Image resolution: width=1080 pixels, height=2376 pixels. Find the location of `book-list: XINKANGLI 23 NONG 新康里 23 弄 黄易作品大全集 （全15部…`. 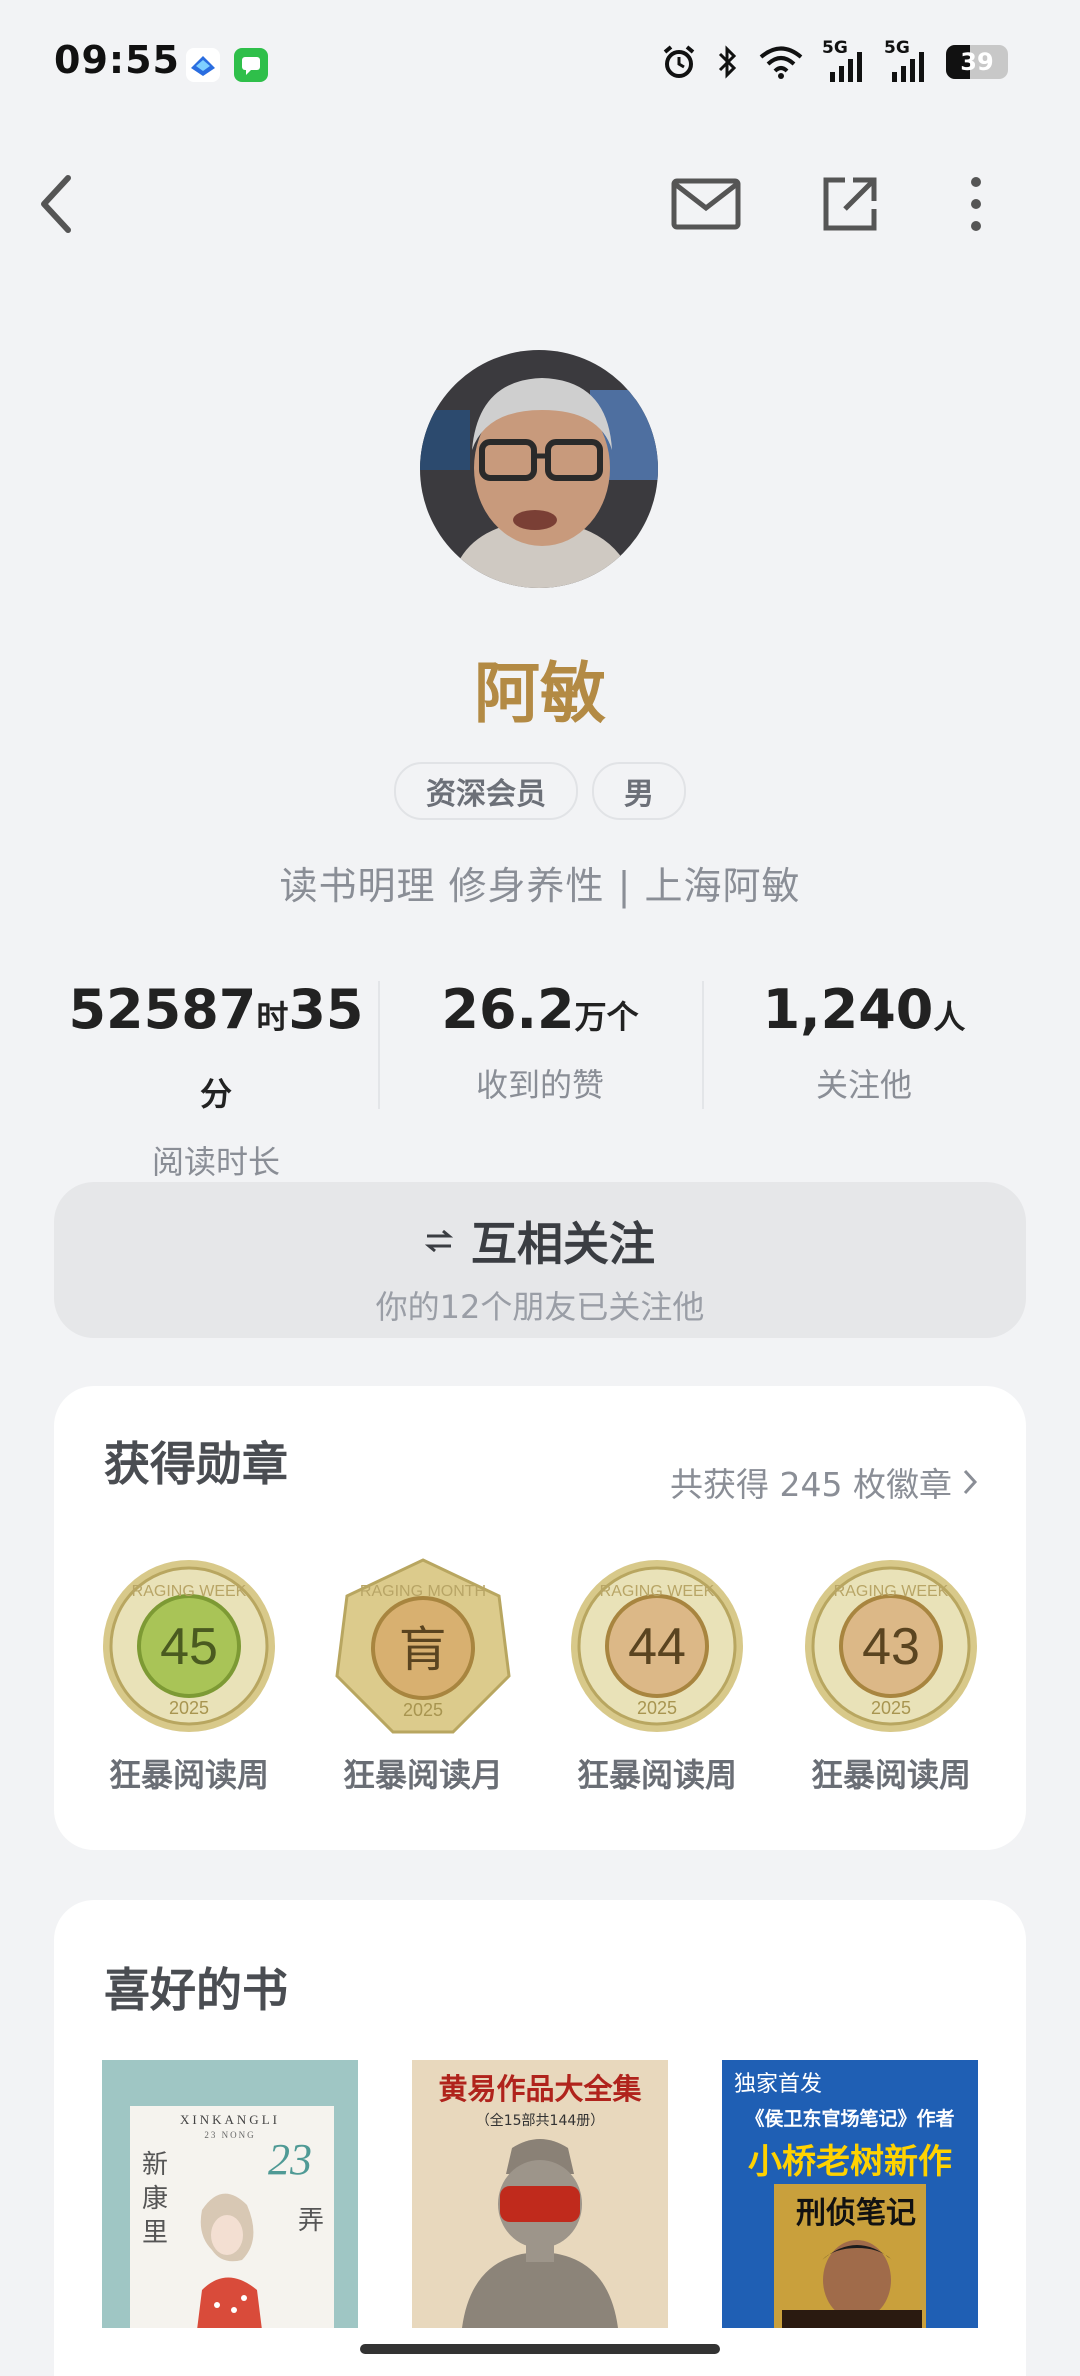

book-list: XINKANGLI 23 NONG 新康里 23 弄 黄易作品大全集 （全15部… is located at coordinates (540, 2194).